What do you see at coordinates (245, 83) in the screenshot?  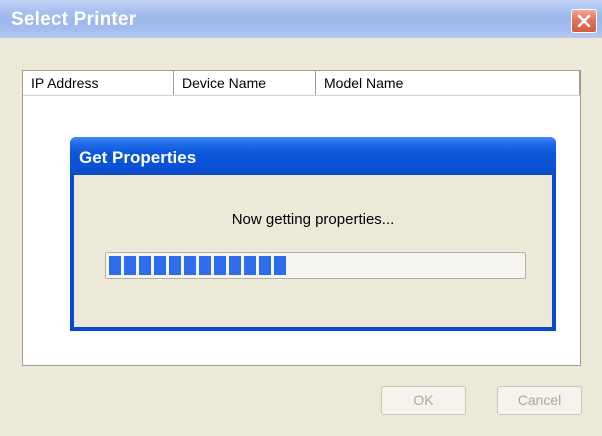 I see `column-header-device-name: Device Name` at bounding box center [245, 83].